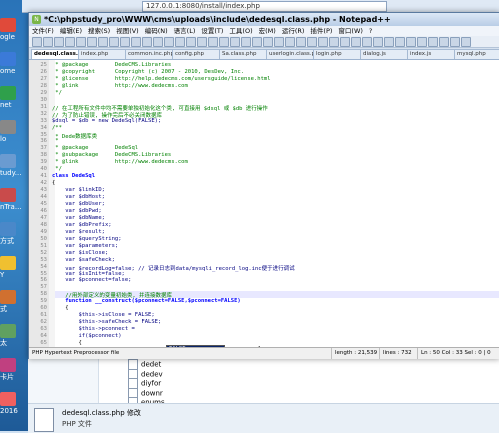 The width and height of the screenshot is (499, 433). Describe the element at coordinates (11, 267) in the screenshot. I see `desktop-shortcut: Y` at that location.